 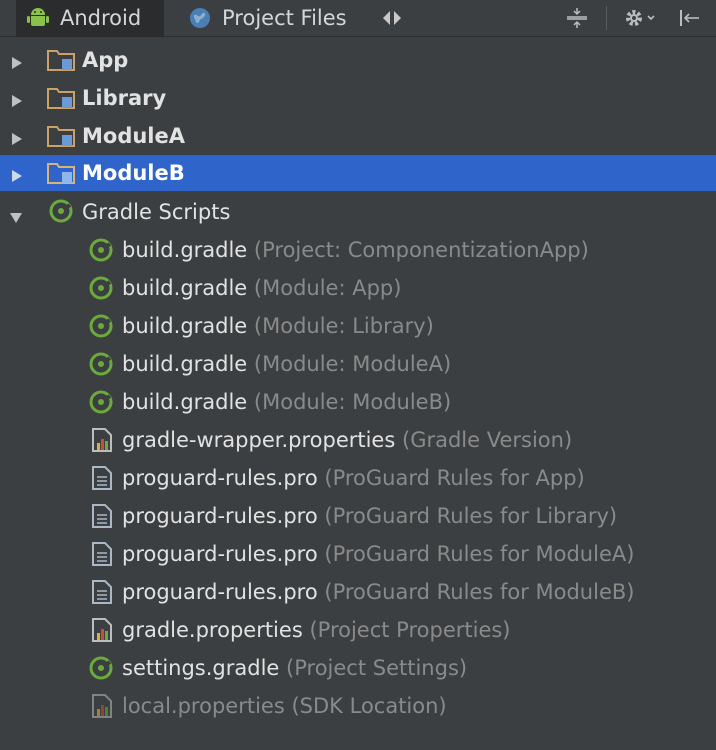 I want to click on tree-item-file: build.gradle (Module: ModuleA), so click(x=358, y=364).